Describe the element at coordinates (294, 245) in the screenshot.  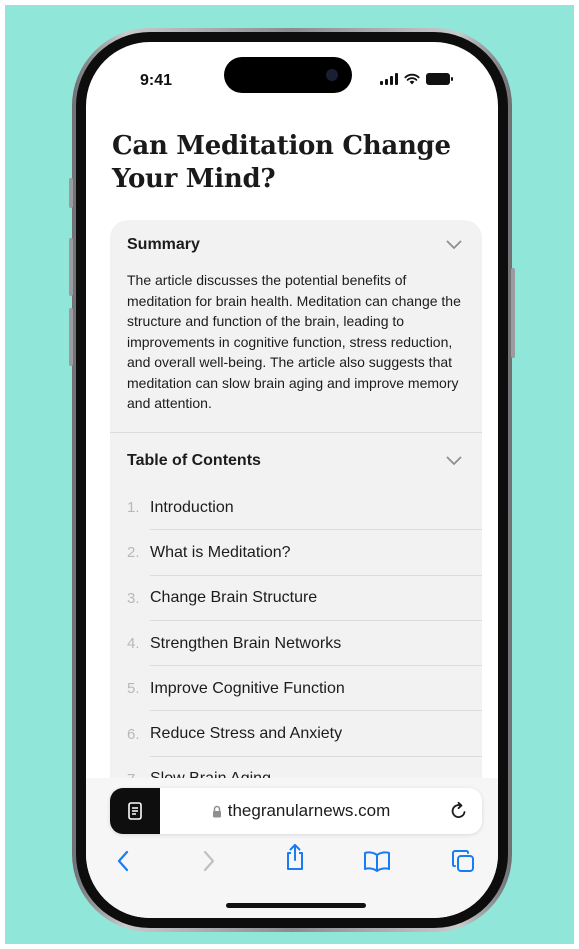
I see `summary-header: Summary` at that location.